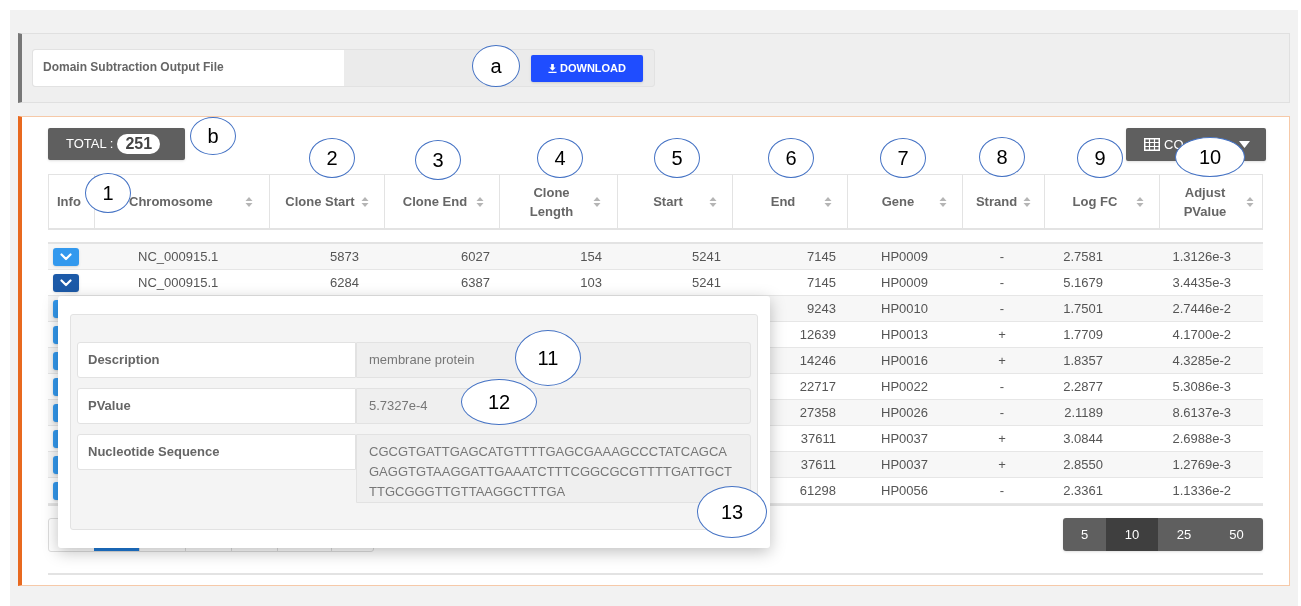 The width and height of the screenshot is (1301, 606). What do you see at coordinates (475, 282) in the screenshot?
I see `table-cell-text: 6387` at bounding box center [475, 282].